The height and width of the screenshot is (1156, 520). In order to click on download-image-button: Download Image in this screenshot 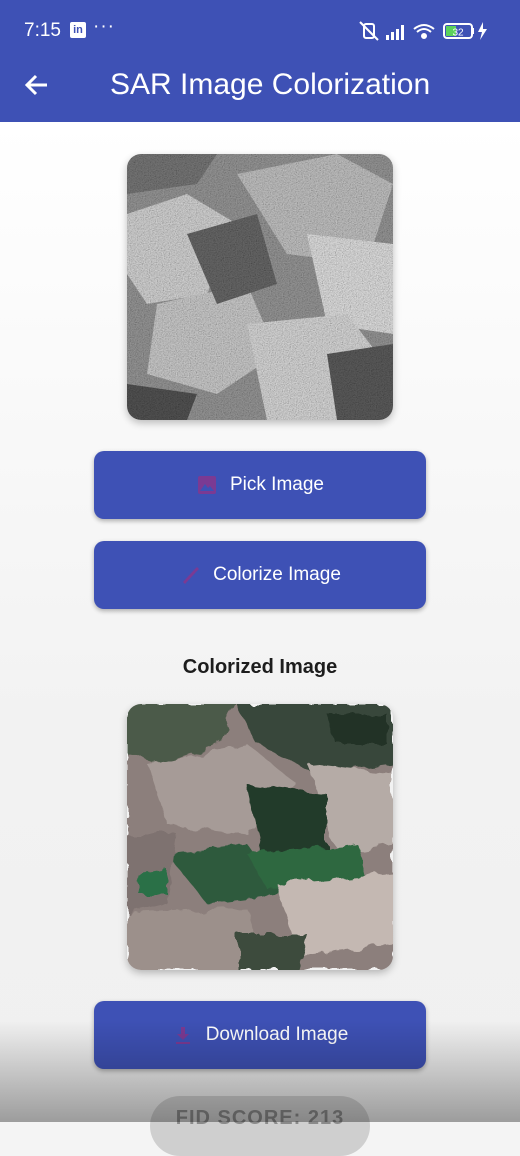, I will do `click(260, 1035)`.